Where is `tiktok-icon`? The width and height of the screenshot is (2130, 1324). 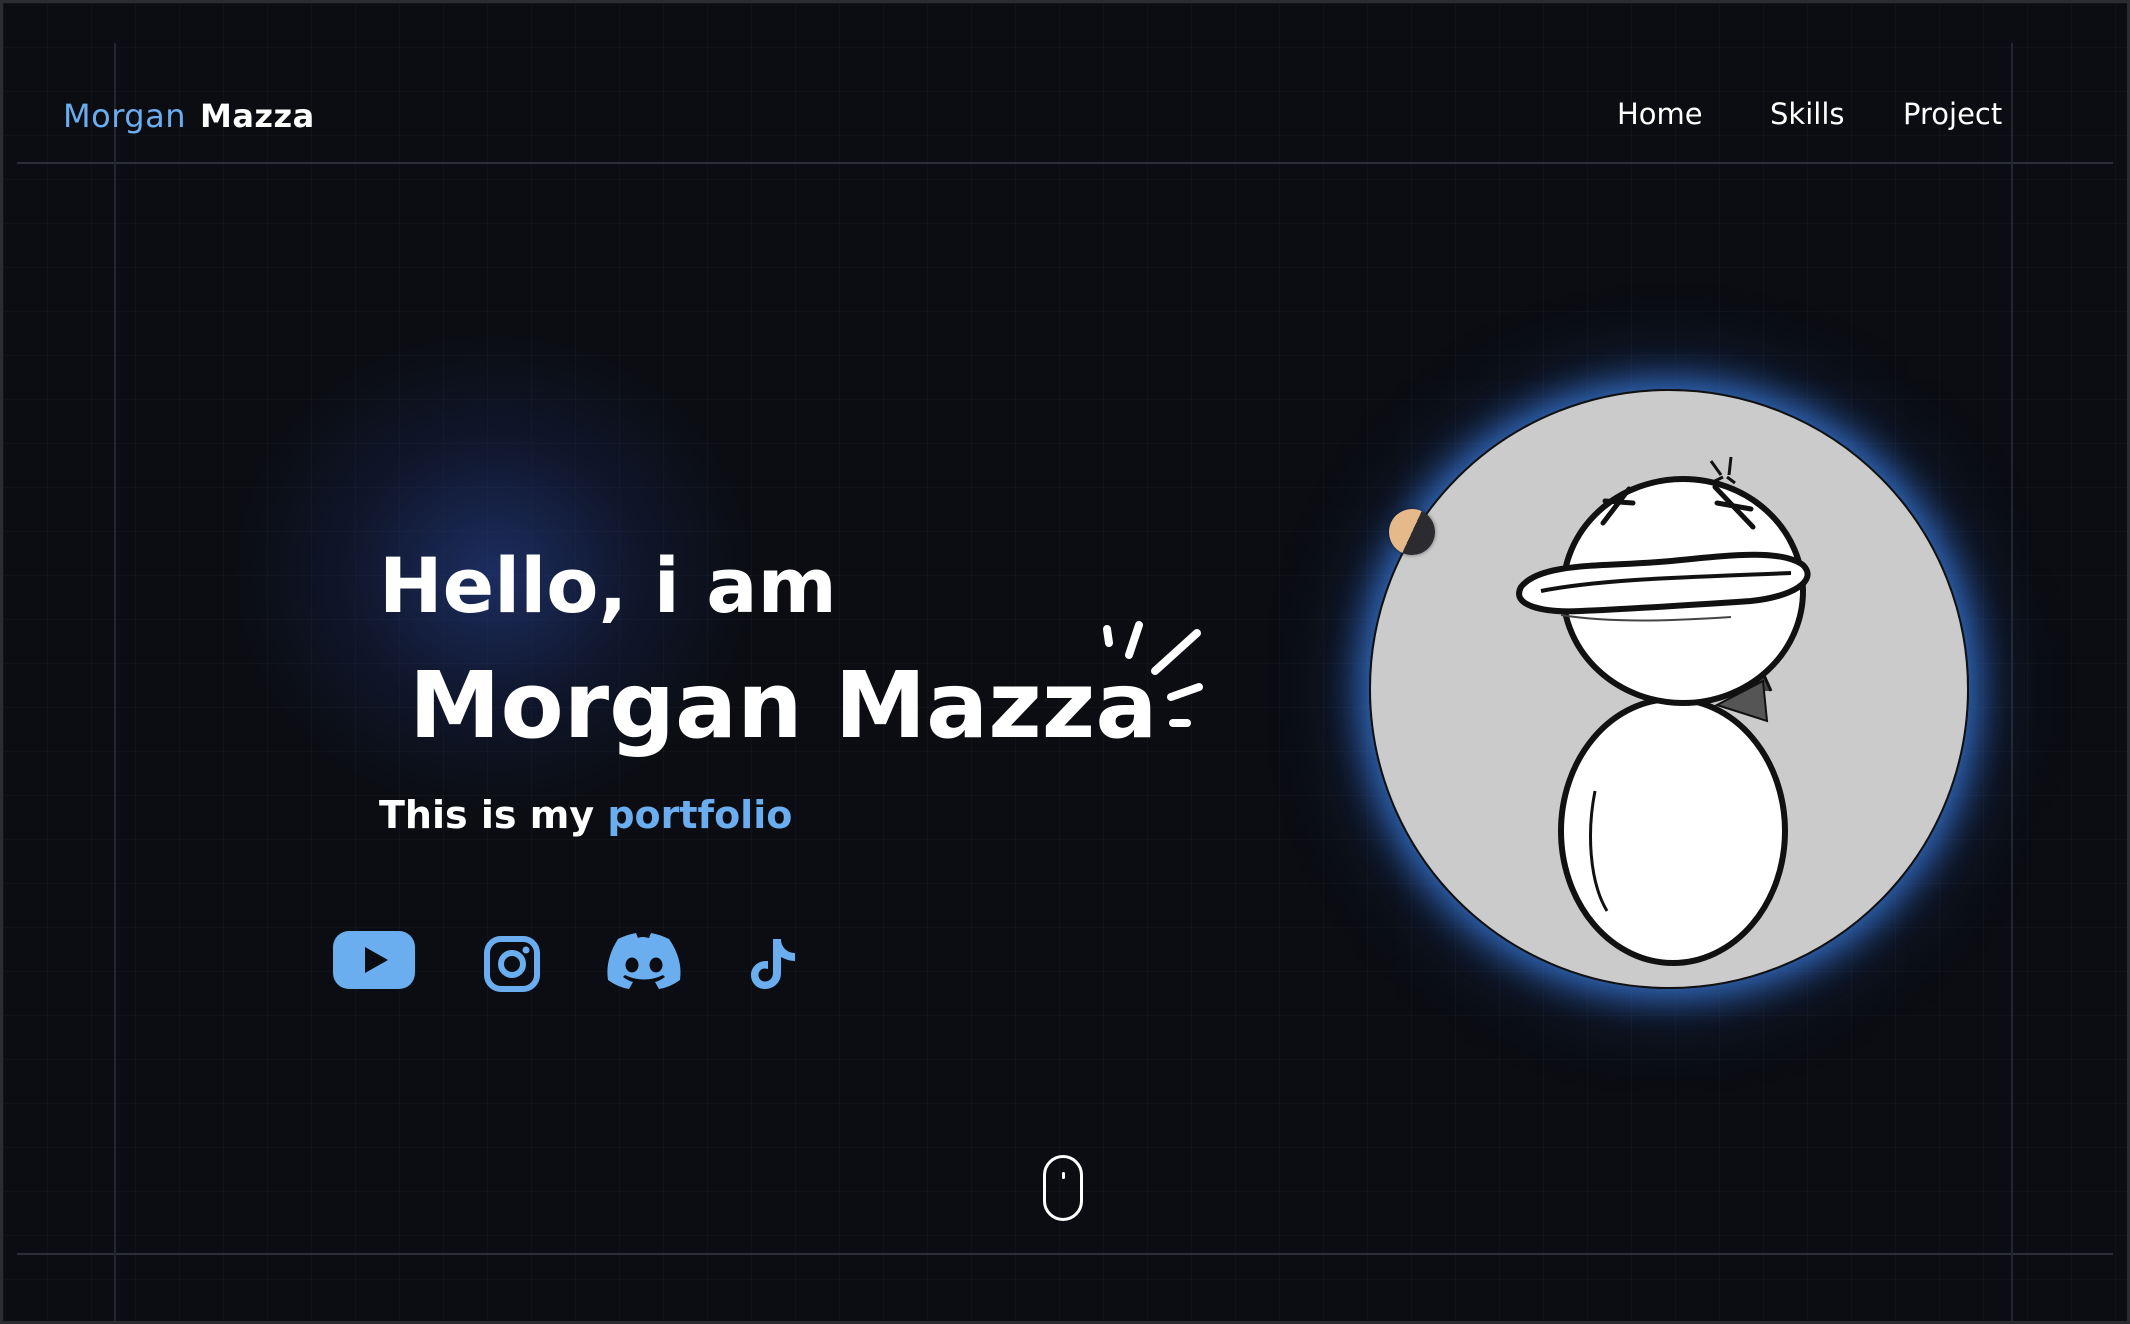
tiktok-icon is located at coordinates (773, 964).